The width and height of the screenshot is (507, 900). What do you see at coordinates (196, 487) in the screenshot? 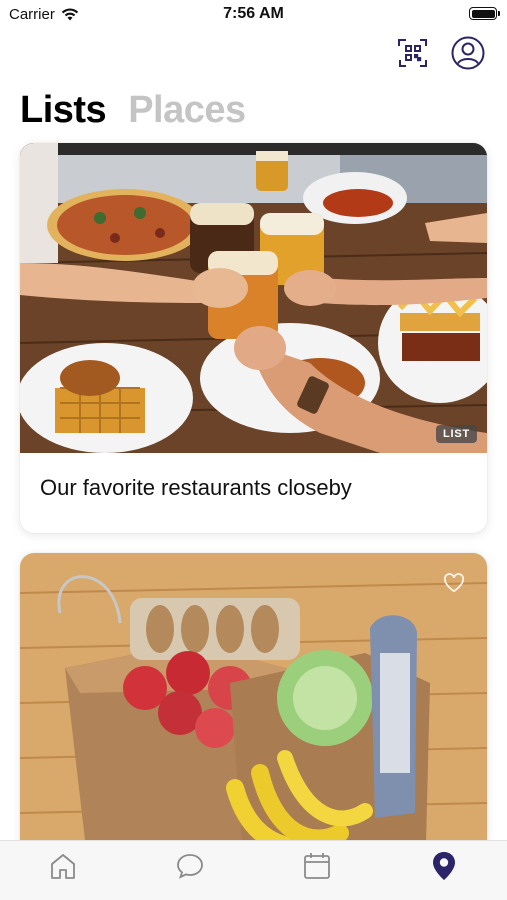
I see `card-title: Our favorite restaurants closeby` at bounding box center [196, 487].